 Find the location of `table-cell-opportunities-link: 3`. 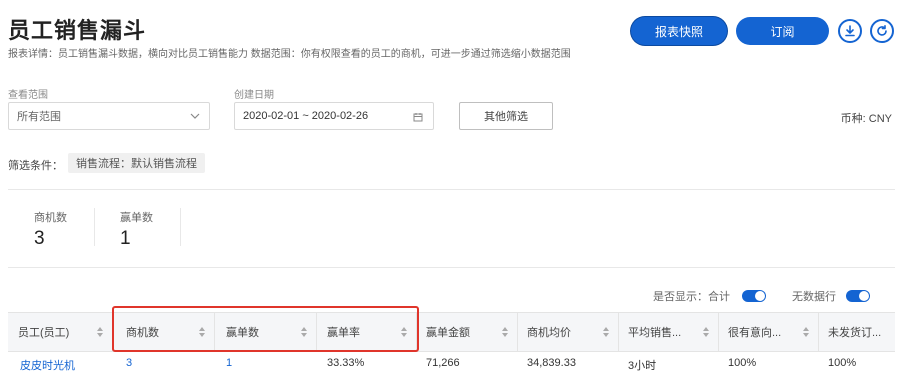

table-cell-opportunities-link: 3 is located at coordinates (124, 365).